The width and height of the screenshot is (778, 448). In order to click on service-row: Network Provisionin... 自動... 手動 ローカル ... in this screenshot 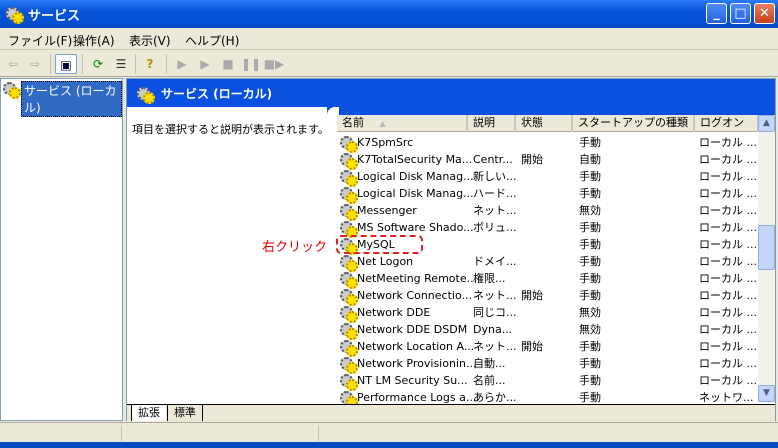, I will do `click(548, 364)`.